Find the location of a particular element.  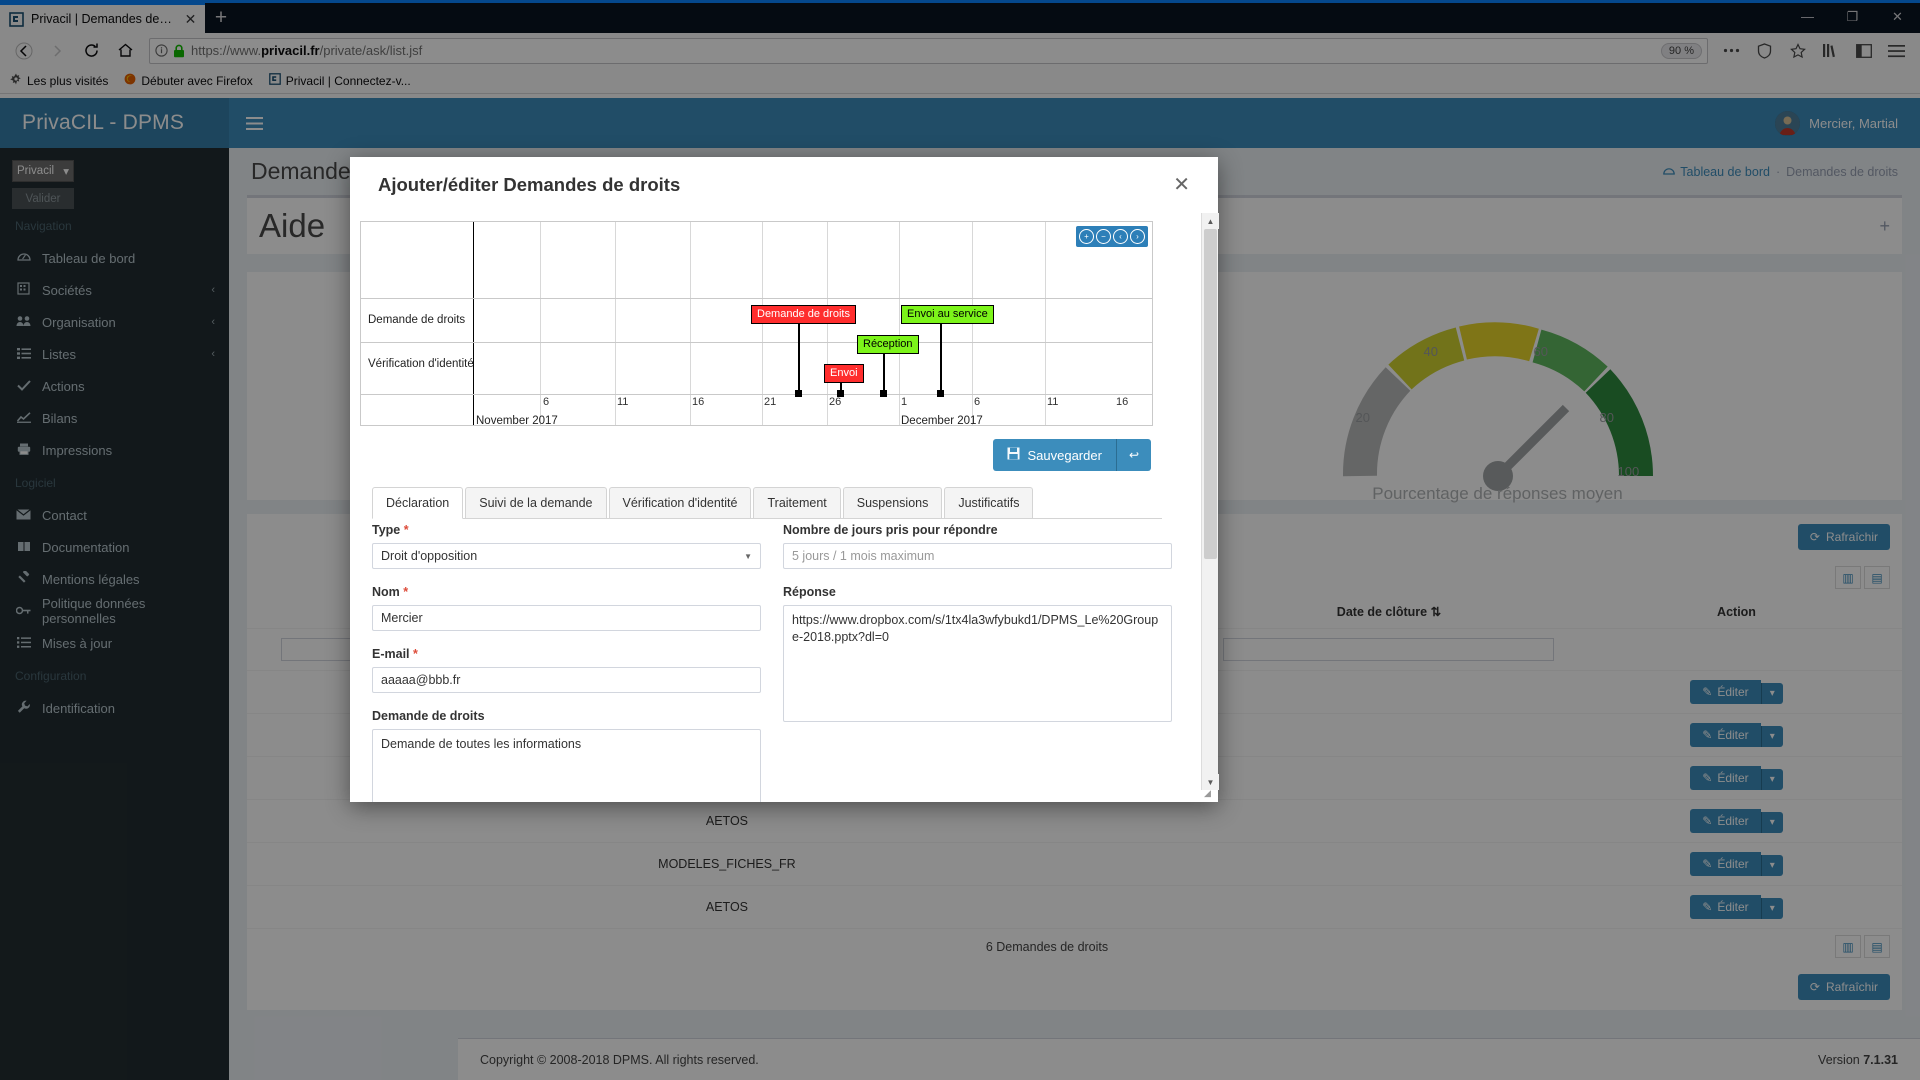

gantt-row-label-demande: Demande de droits is located at coordinates (417, 320).